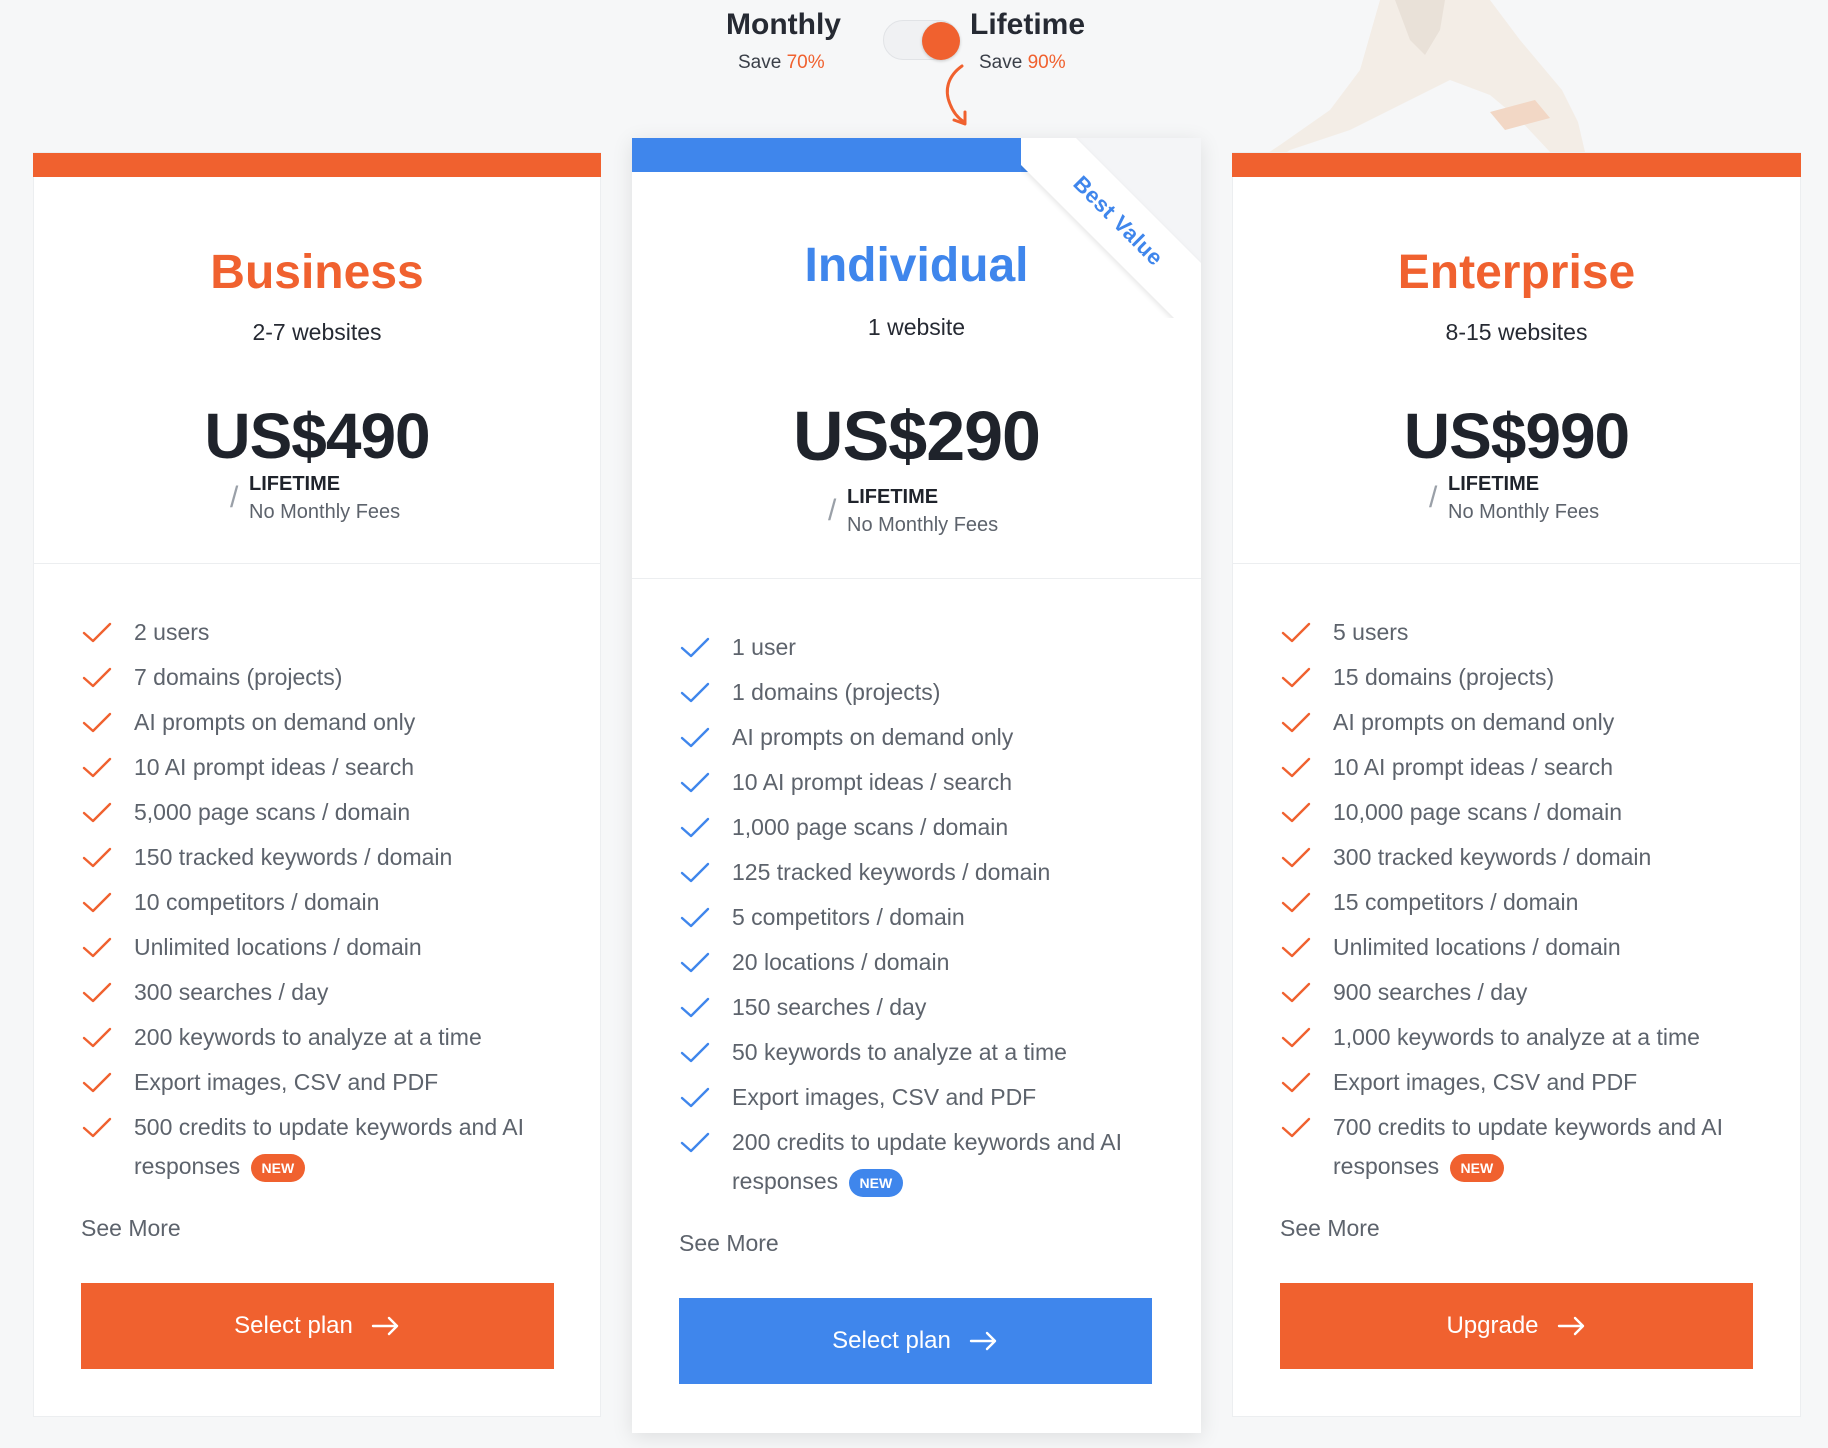 This screenshot has width=1828, height=1448. Describe the element at coordinates (172, 632) in the screenshot. I see `feature-text: 2 users` at that location.